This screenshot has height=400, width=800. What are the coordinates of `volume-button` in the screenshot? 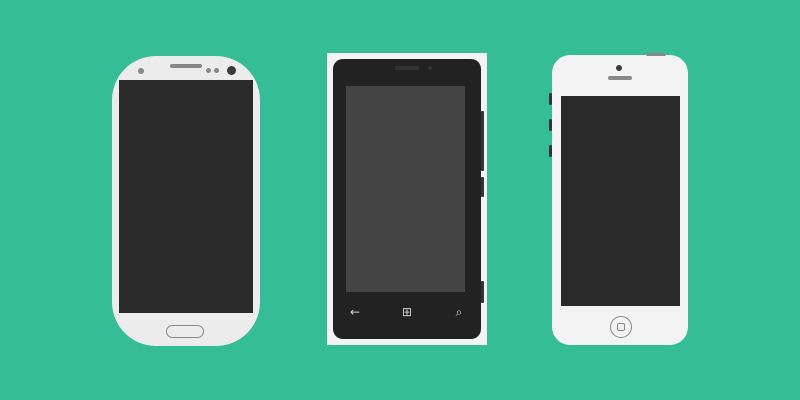 It's located at (482, 141).